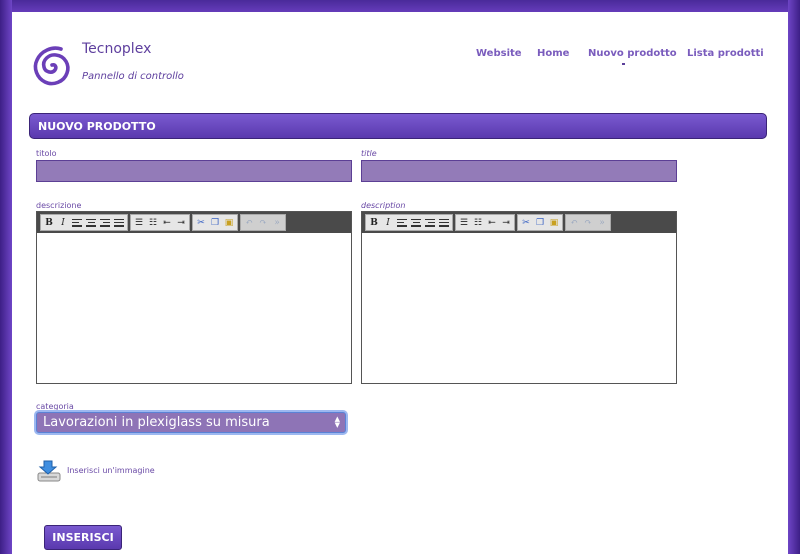  I want to click on title-input, so click(519, 171).